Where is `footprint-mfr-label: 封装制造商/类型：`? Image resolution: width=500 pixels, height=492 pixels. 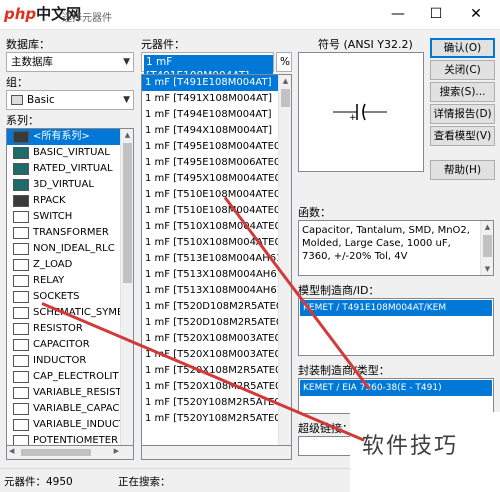
footprint-mfr-label: 封装制造商/类型： is located at coordinates (344, 370).